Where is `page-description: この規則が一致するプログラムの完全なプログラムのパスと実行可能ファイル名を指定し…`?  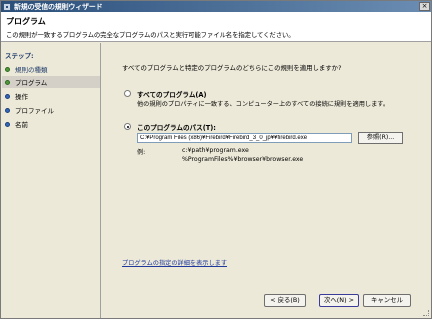
page-description: この規則が一致するプログラムの完全なプログラムのパスと実行可能ファイル名を指定し… is located at coordinates (150, 35).